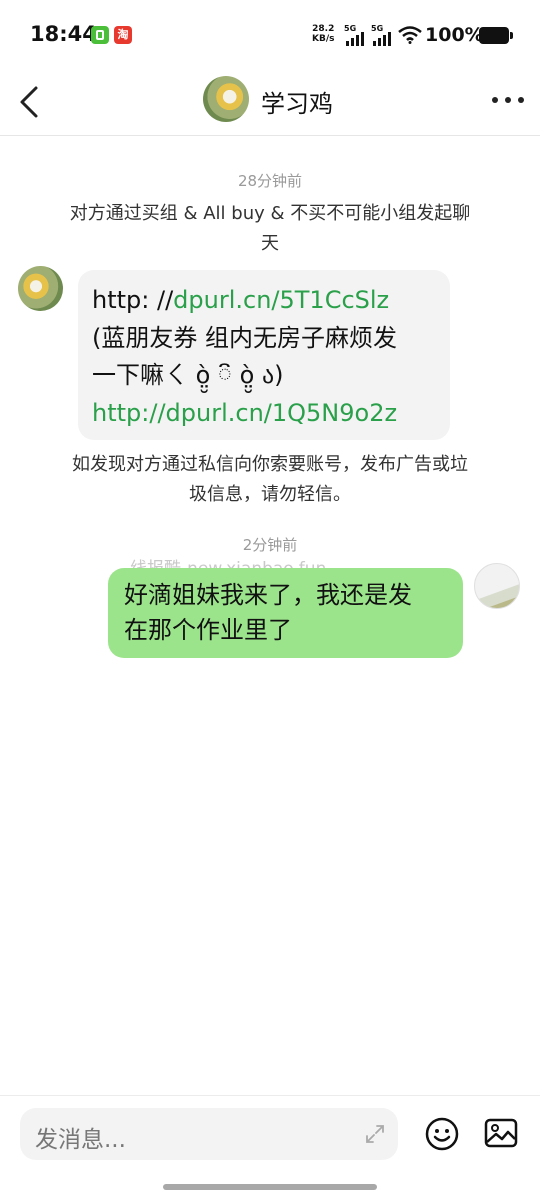 The height and width of the screenshot is (1201, 540). I want to click on message-line: 一下嘛ㄑ ὸ̤̮ ៝ ὸ̤̮ ა), so click(188, 375).